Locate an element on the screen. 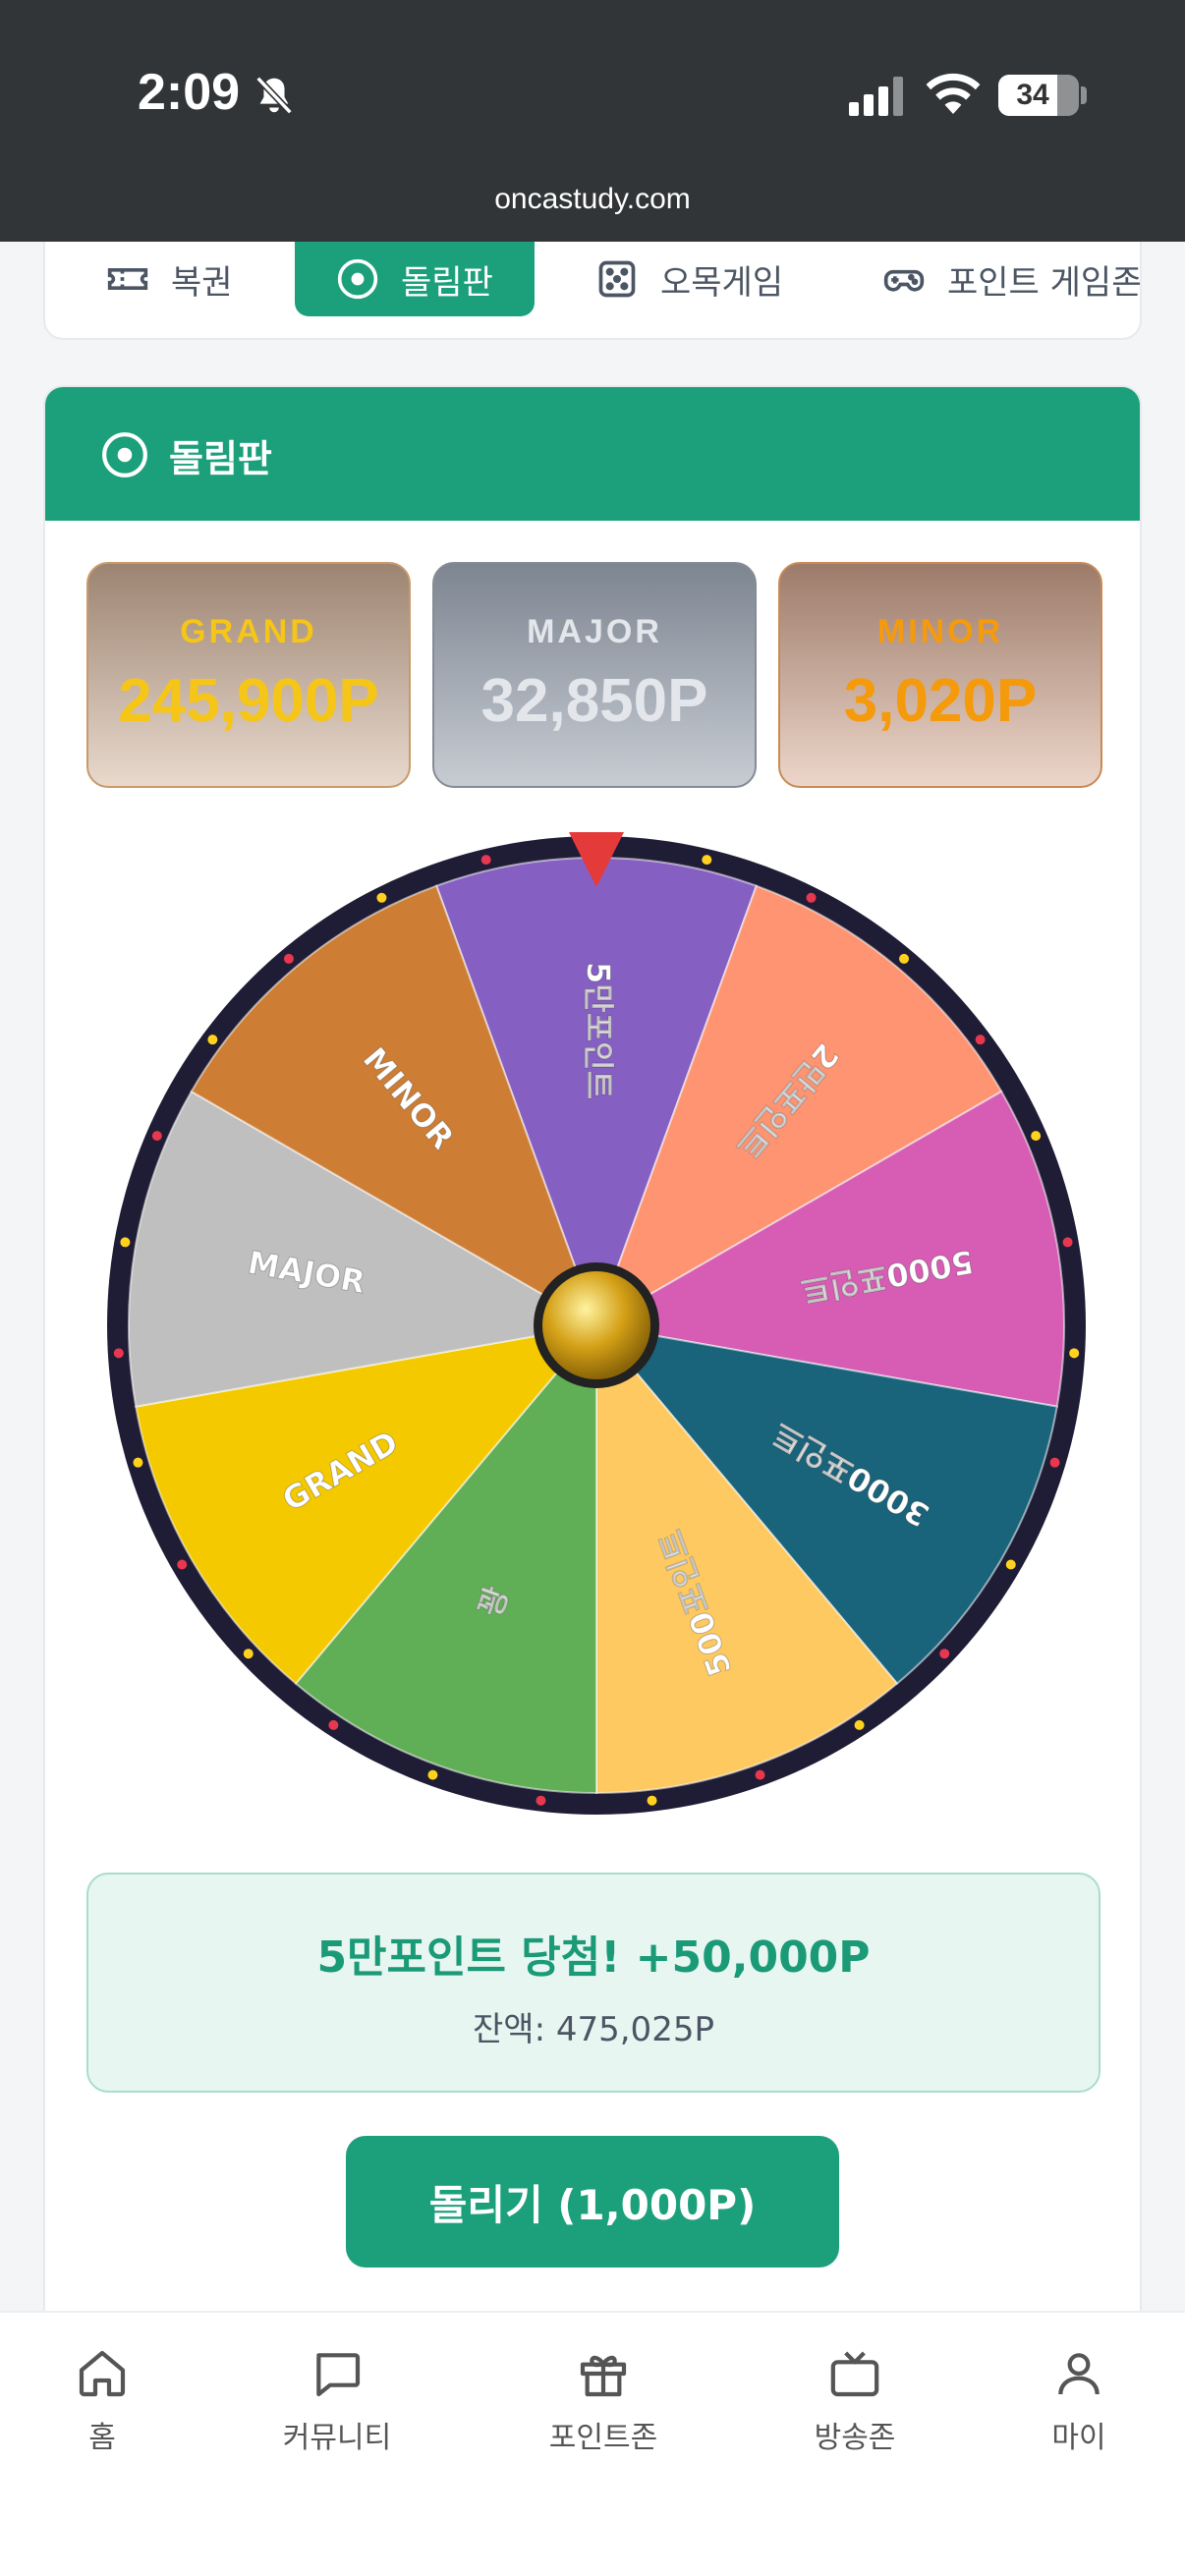  nav-label: 방송존 is located at coordinates (855, 2438).